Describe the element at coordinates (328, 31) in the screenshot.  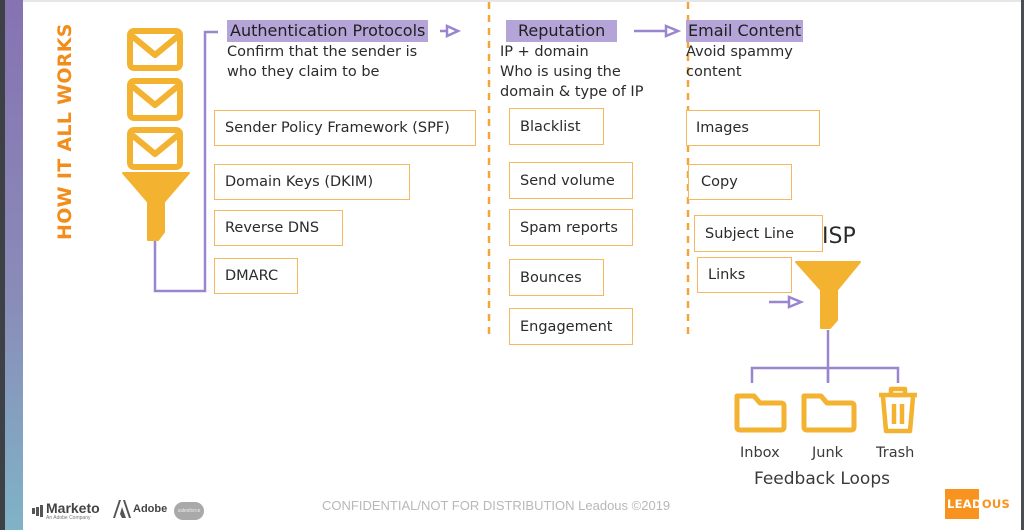
I see `auth-column-title: Authentication Protocols` at that location.